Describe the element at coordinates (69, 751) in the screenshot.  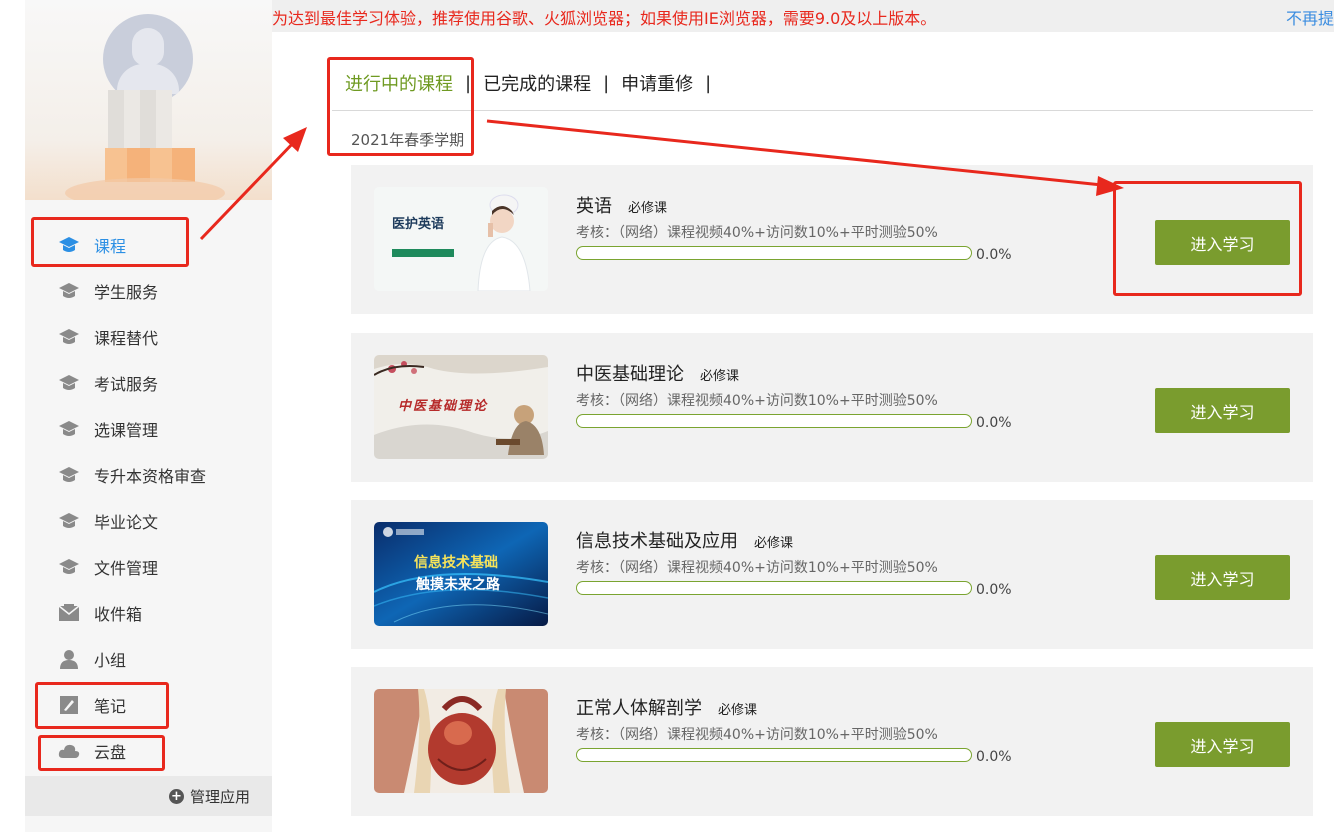
I see `cloud-icon` at that location.